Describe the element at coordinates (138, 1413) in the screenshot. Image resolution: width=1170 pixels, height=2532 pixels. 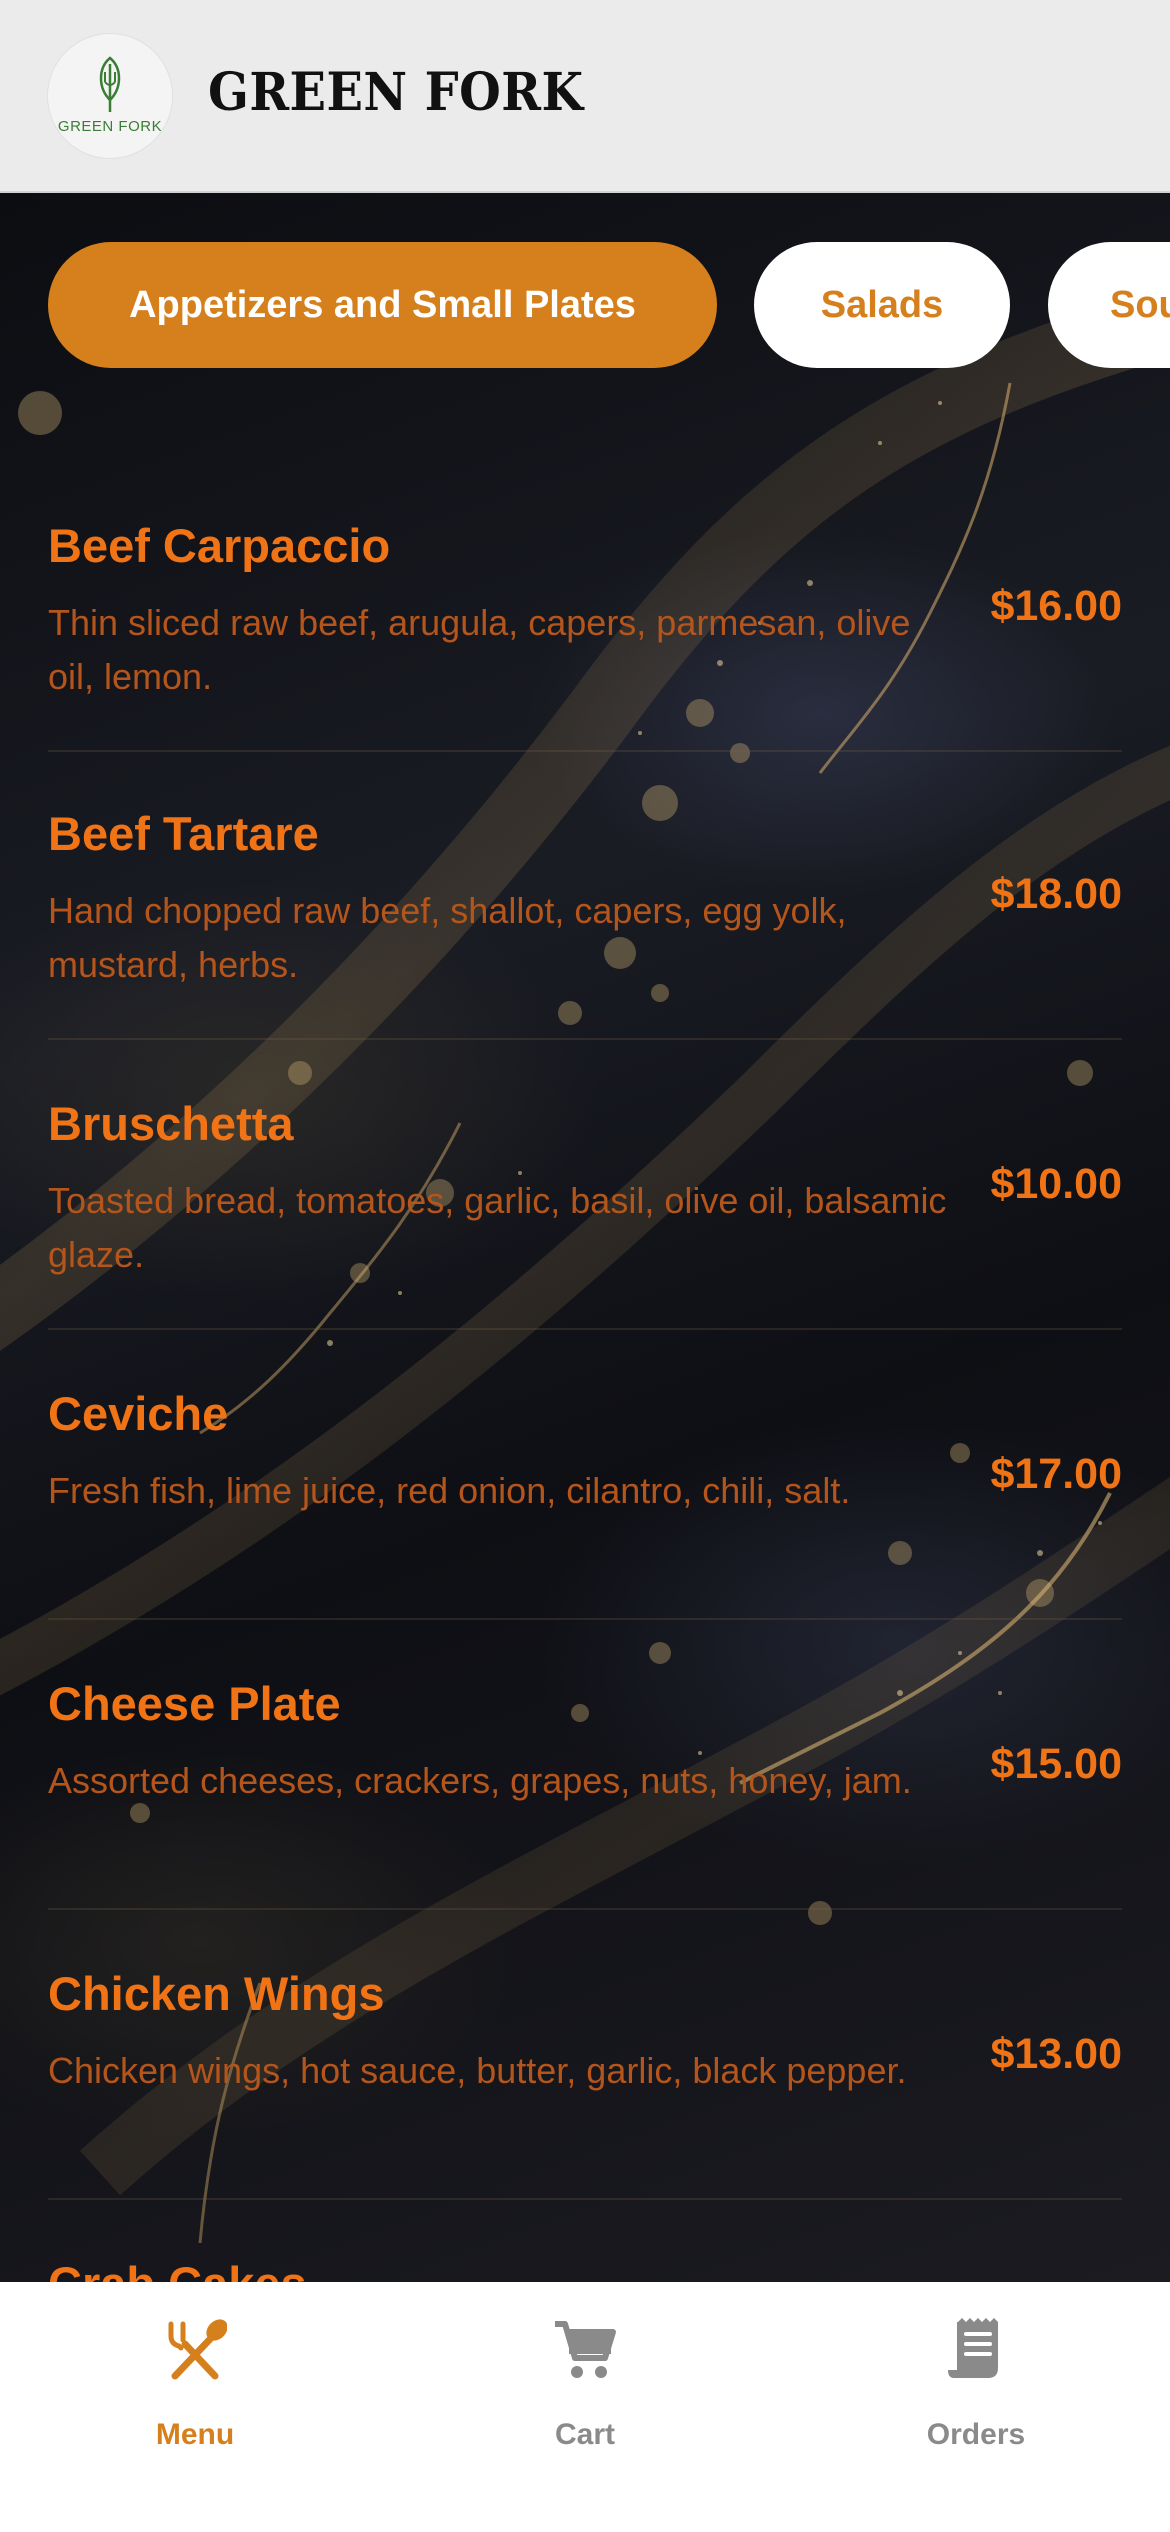
I see `item-name: Ceviche` at that location.